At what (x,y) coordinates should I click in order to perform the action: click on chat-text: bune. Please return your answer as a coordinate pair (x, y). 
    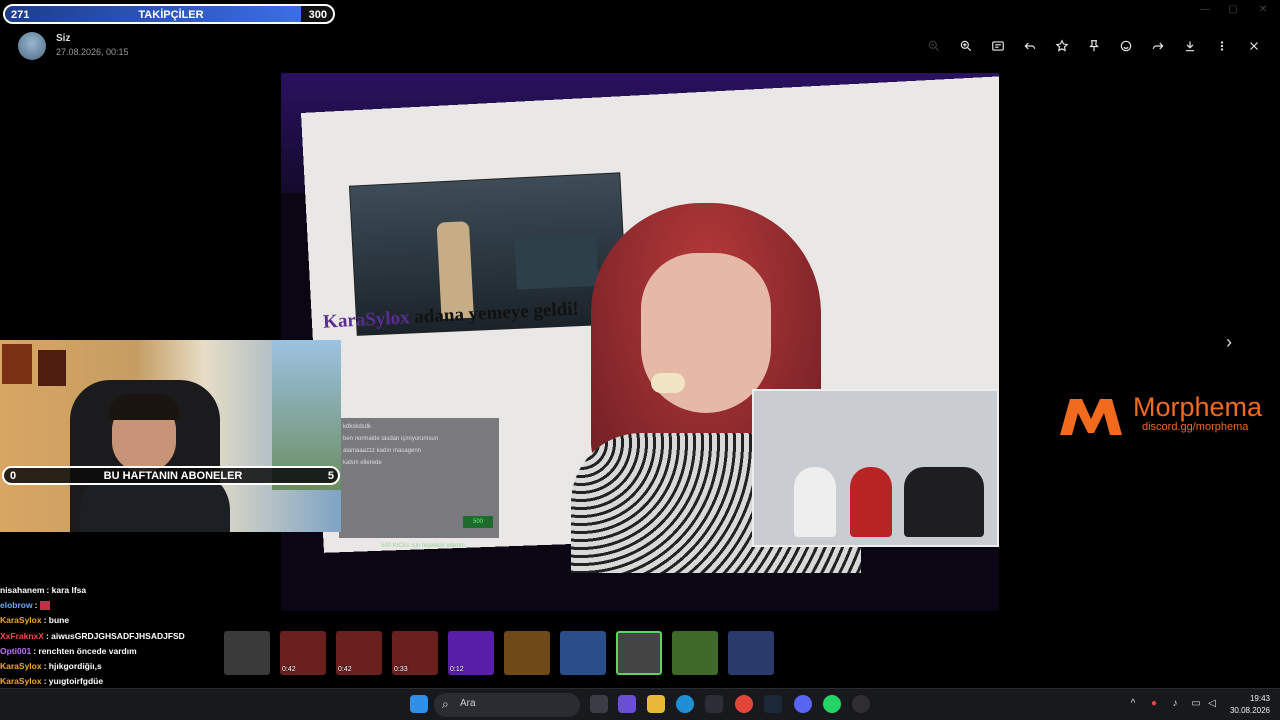
    Looking at the image, I should click on (59, 620).